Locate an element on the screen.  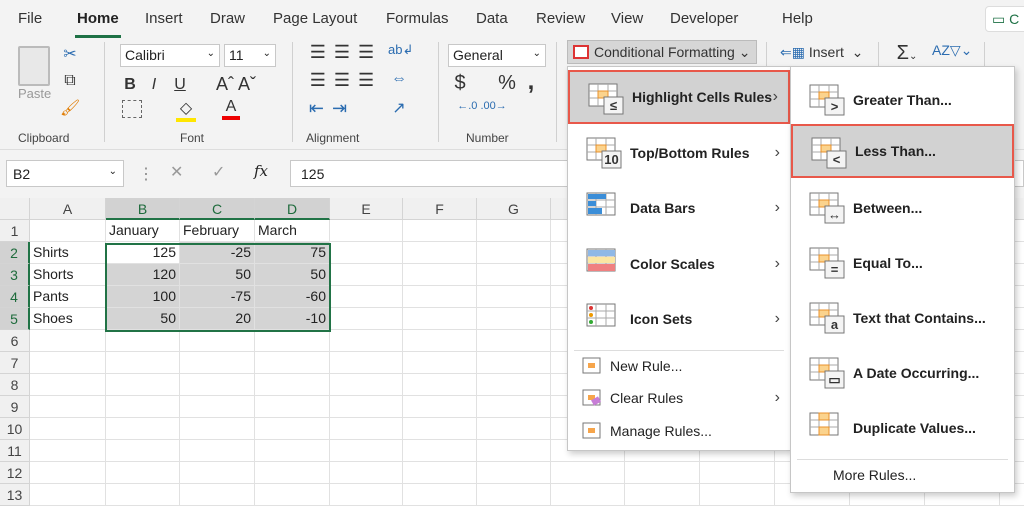
tab-draw: Draw is located at coordinates (227, 18).